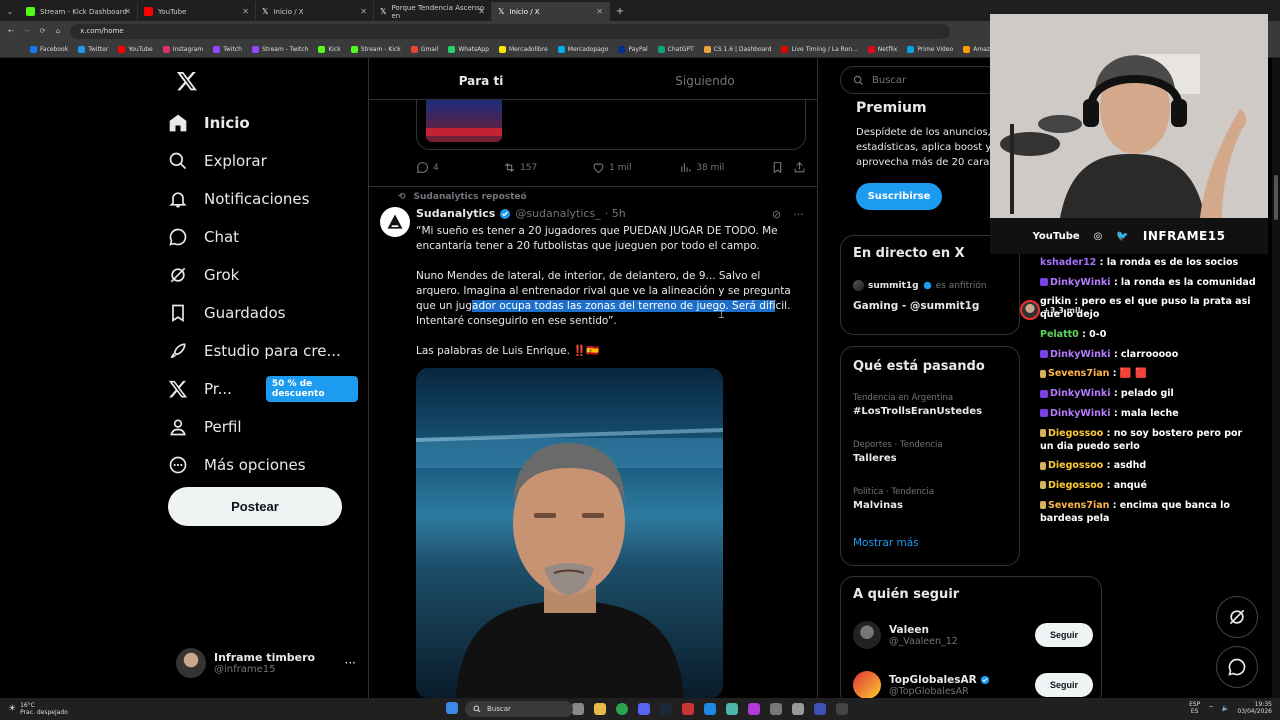 This screenshot has width=1280, height=720. I want to click on tab-for-you: Para ti, so click(481, 80).